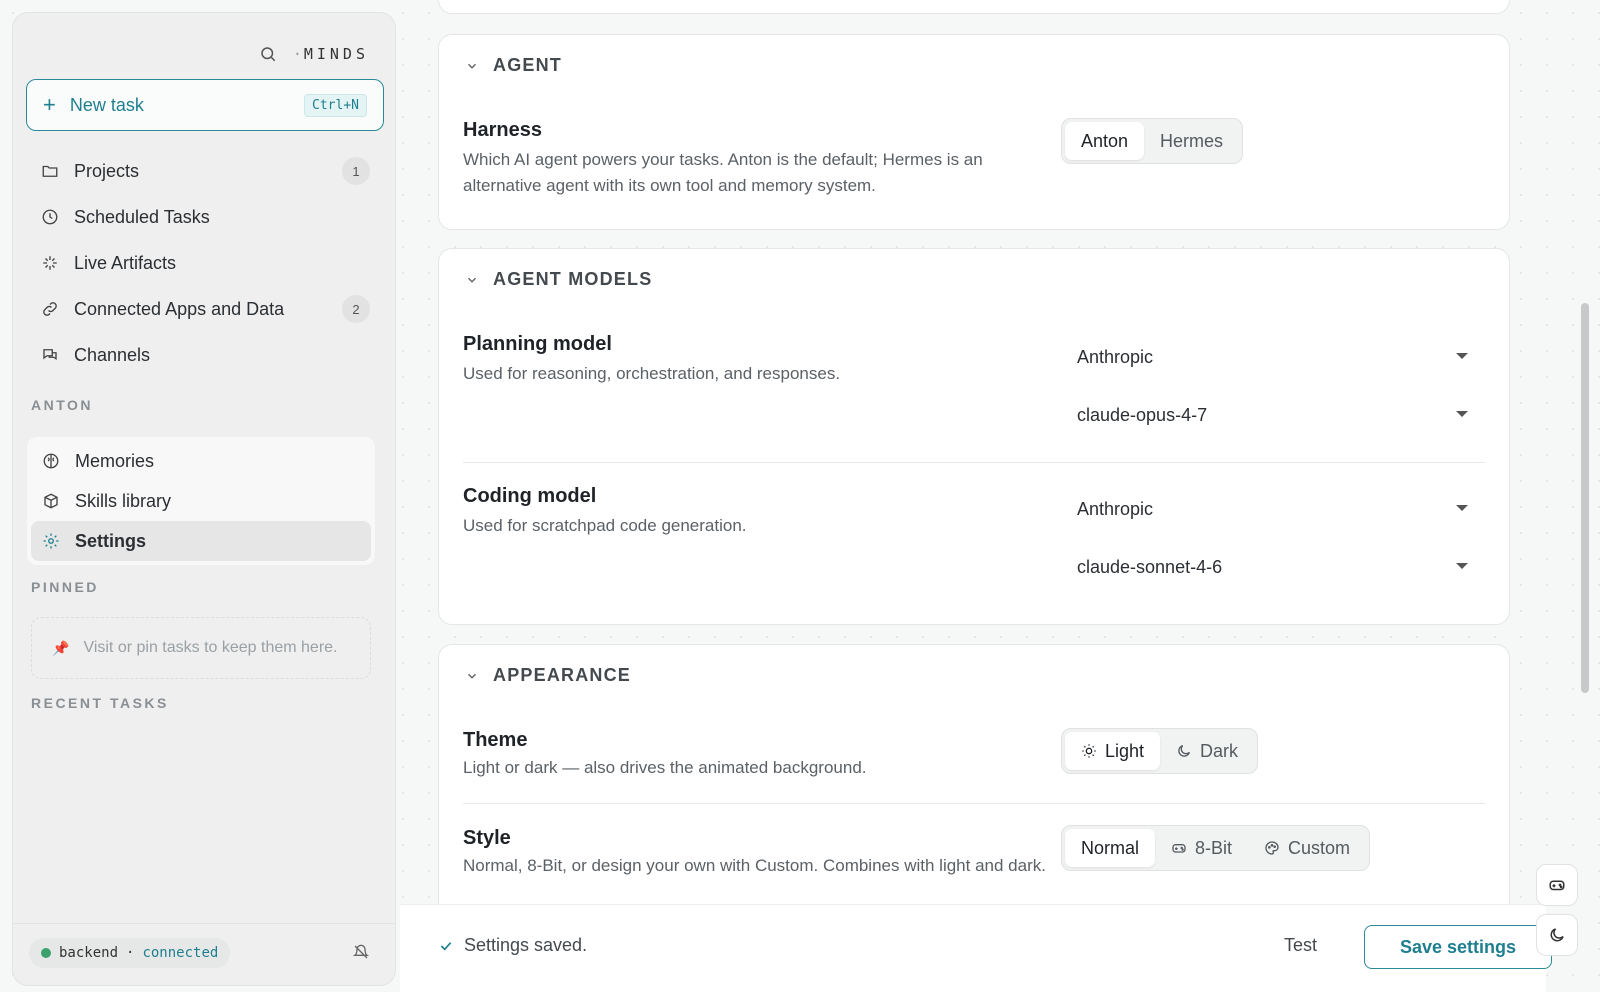  I want to click on connection-status-badge: backend · connected, so click(130, 953).